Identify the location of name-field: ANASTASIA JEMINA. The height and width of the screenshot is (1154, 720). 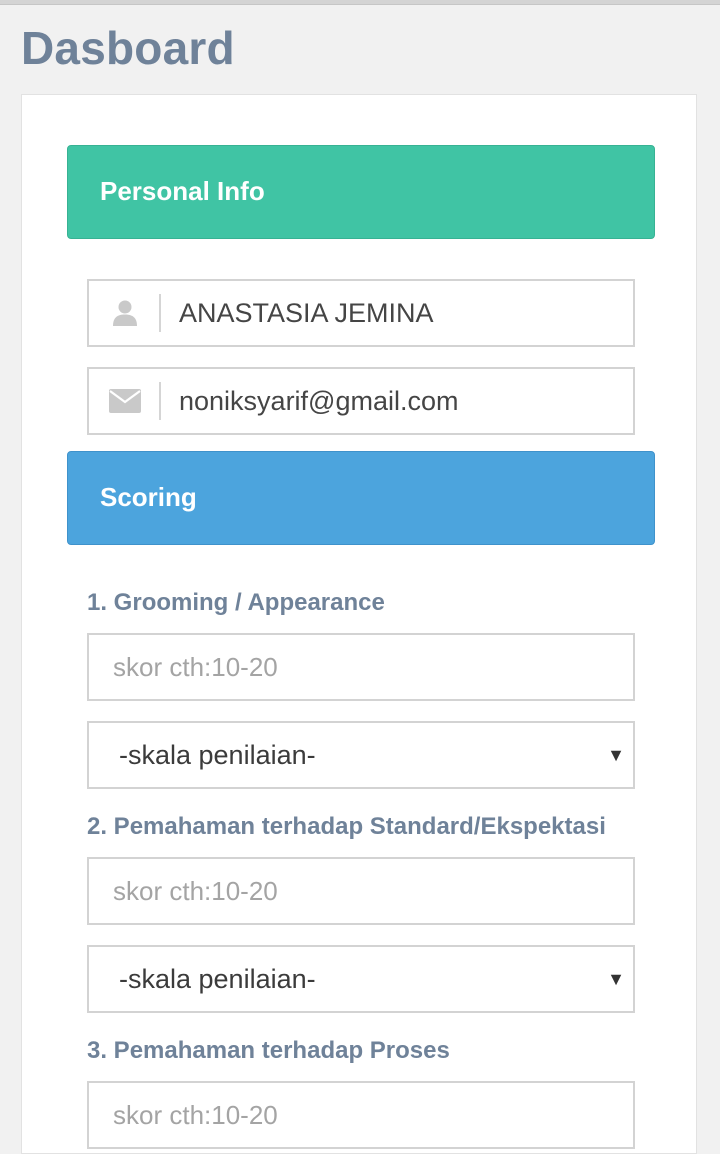
(361, 313).